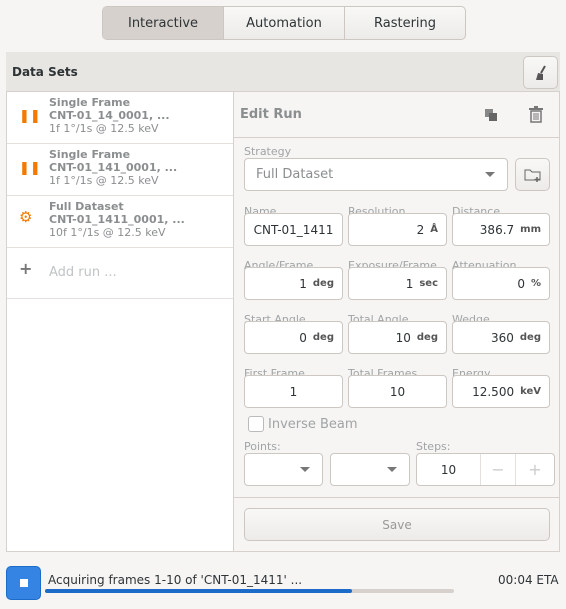 This screenshot has height=609, width=566. What do you see at coordinates (262, 446) in the screenshot?
I see `points-label: Points:` at bounding box center [262, 446].